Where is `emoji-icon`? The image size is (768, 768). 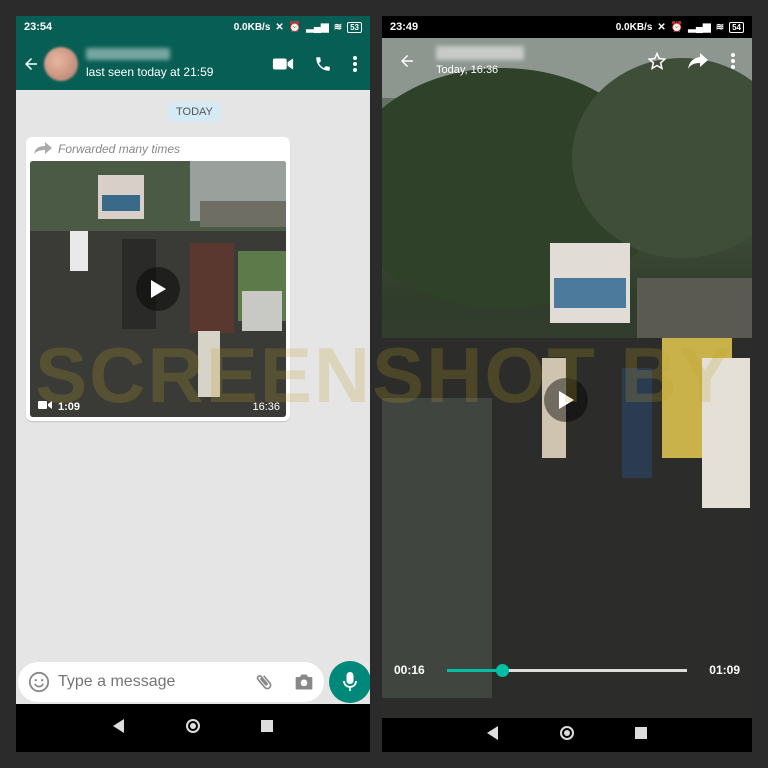 emoji-icon is located at coordinates (39, 682).